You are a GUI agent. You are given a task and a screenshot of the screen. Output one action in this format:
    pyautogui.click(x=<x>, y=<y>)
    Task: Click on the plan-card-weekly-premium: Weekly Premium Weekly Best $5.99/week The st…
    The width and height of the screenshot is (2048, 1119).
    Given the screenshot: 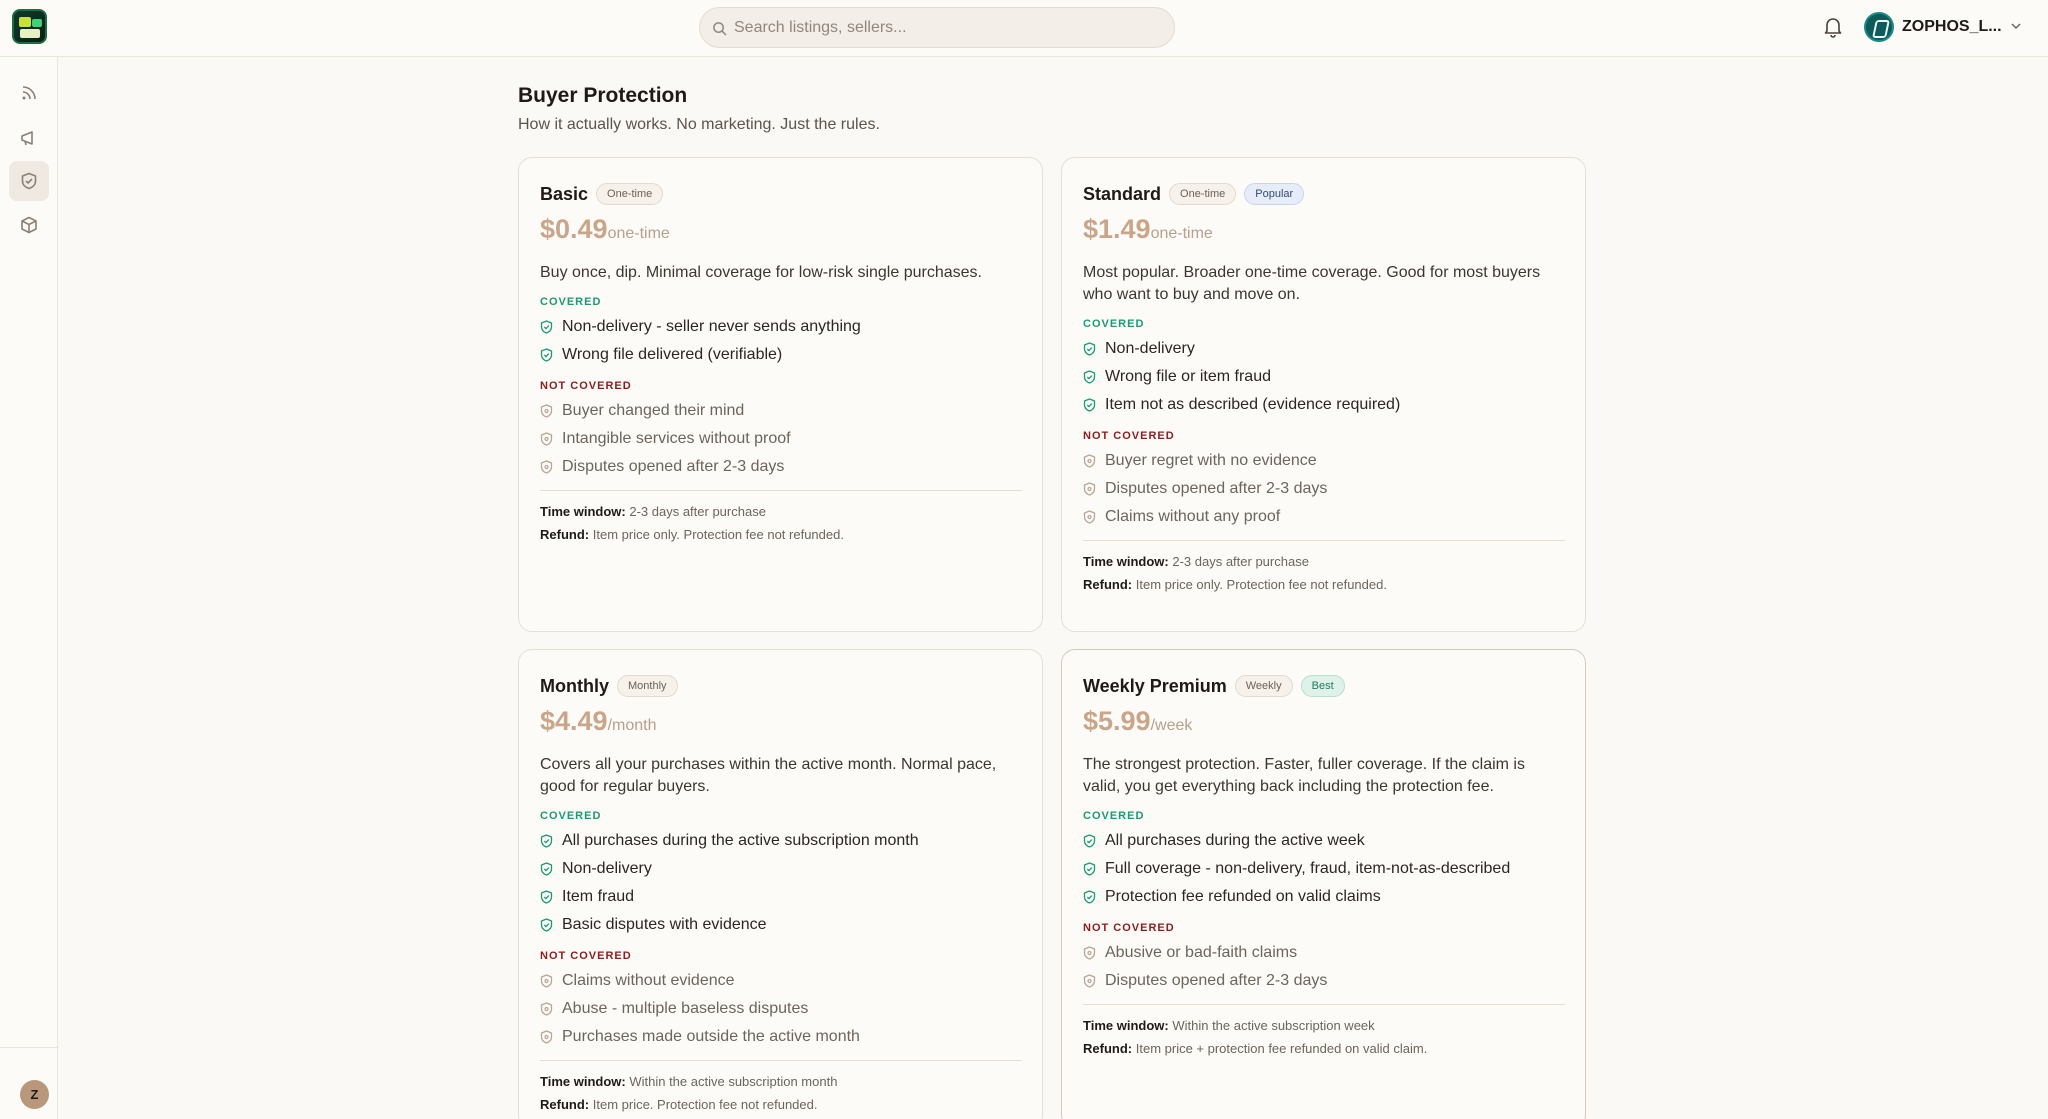 What is the action you would take?
    pyautogui.click(x=1323, y=884)
    